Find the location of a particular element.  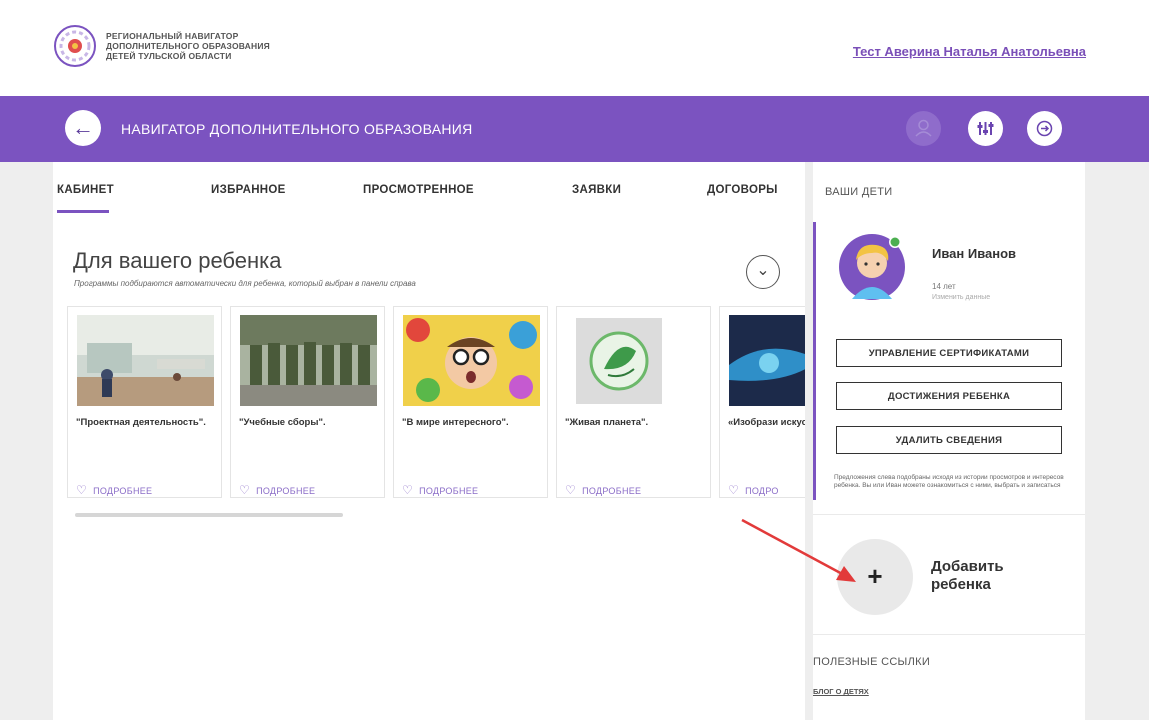

arrow-left-icon: ← is located at coordinates (83, 127).